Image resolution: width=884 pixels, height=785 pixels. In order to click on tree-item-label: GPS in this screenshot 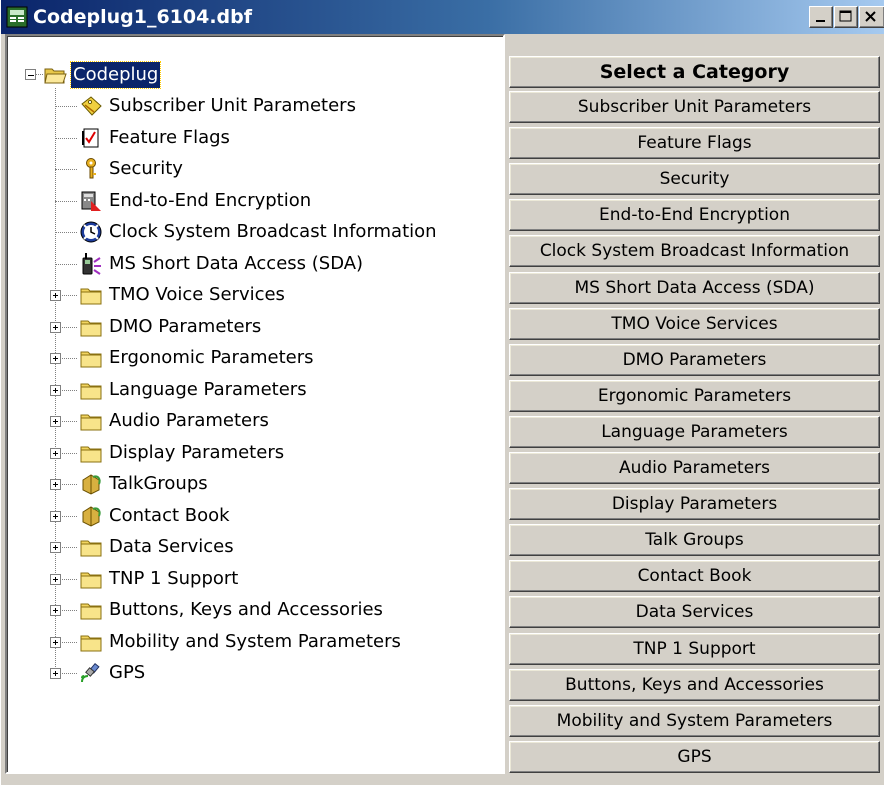, I will do `click(127, 672)`.